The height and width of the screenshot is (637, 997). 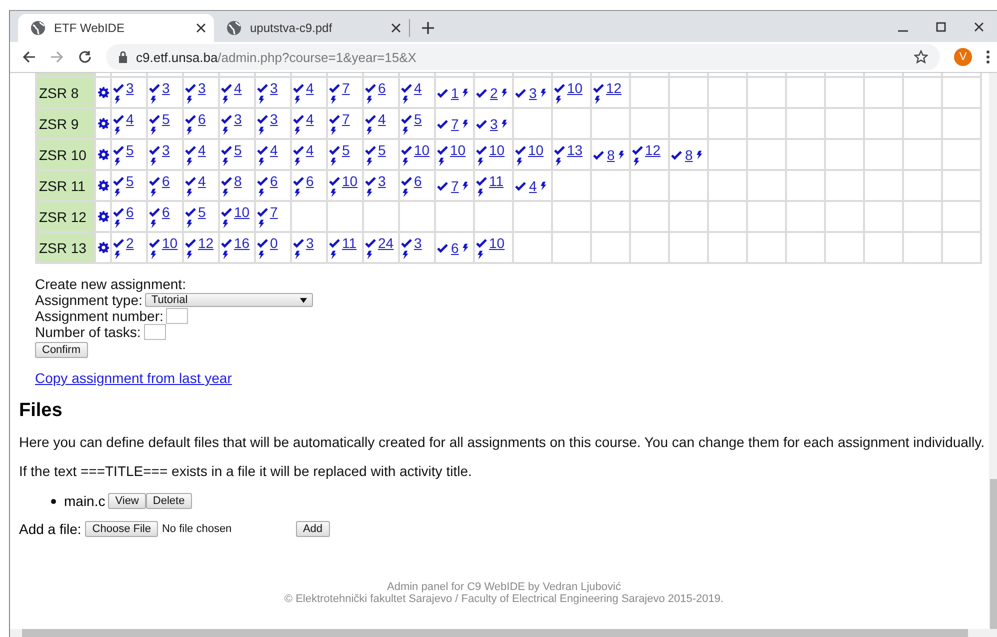 What do you see at coordinates (313, 529) in the screenshot?
I see `add-button: Add` at bounding box center [313, 529].